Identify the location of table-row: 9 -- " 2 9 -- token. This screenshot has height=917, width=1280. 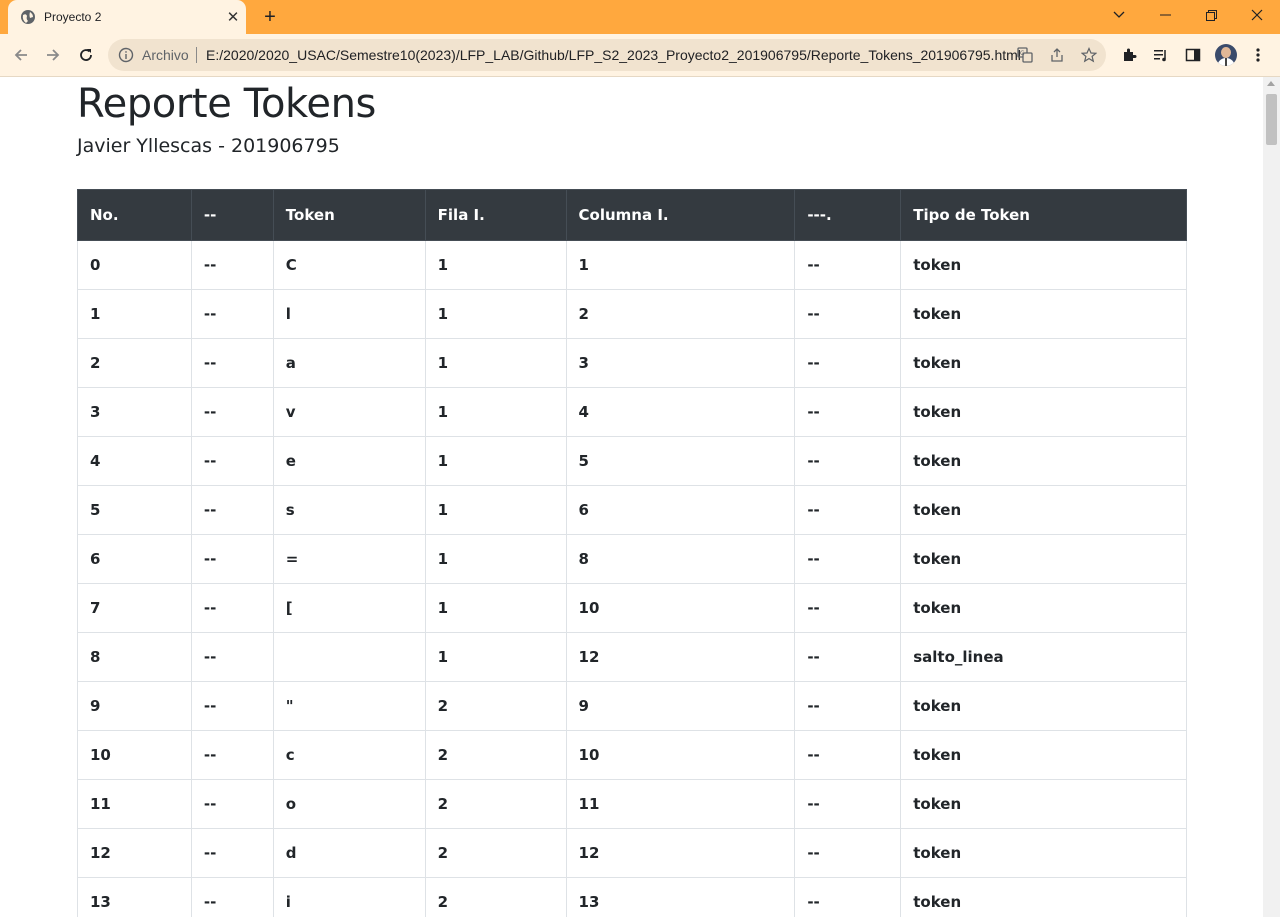
(632, 706).